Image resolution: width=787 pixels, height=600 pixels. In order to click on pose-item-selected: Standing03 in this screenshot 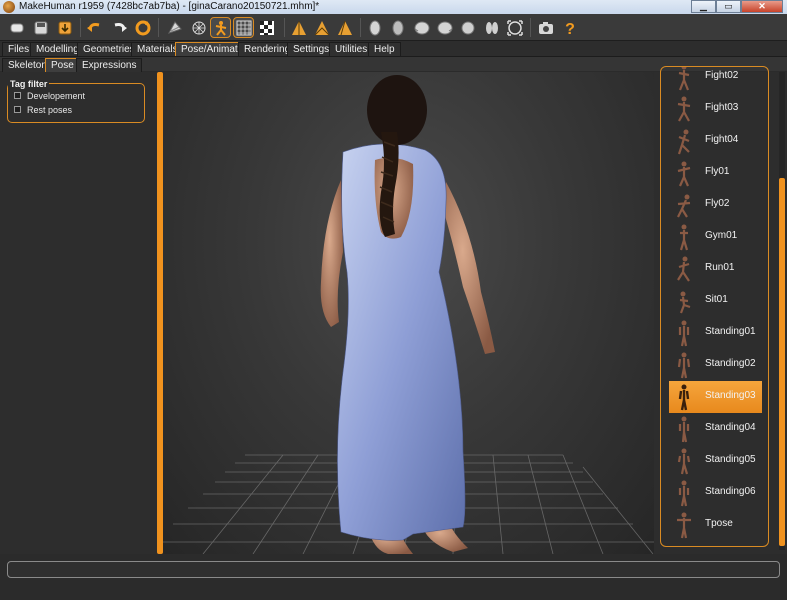, I will do `click(715, 397)`.